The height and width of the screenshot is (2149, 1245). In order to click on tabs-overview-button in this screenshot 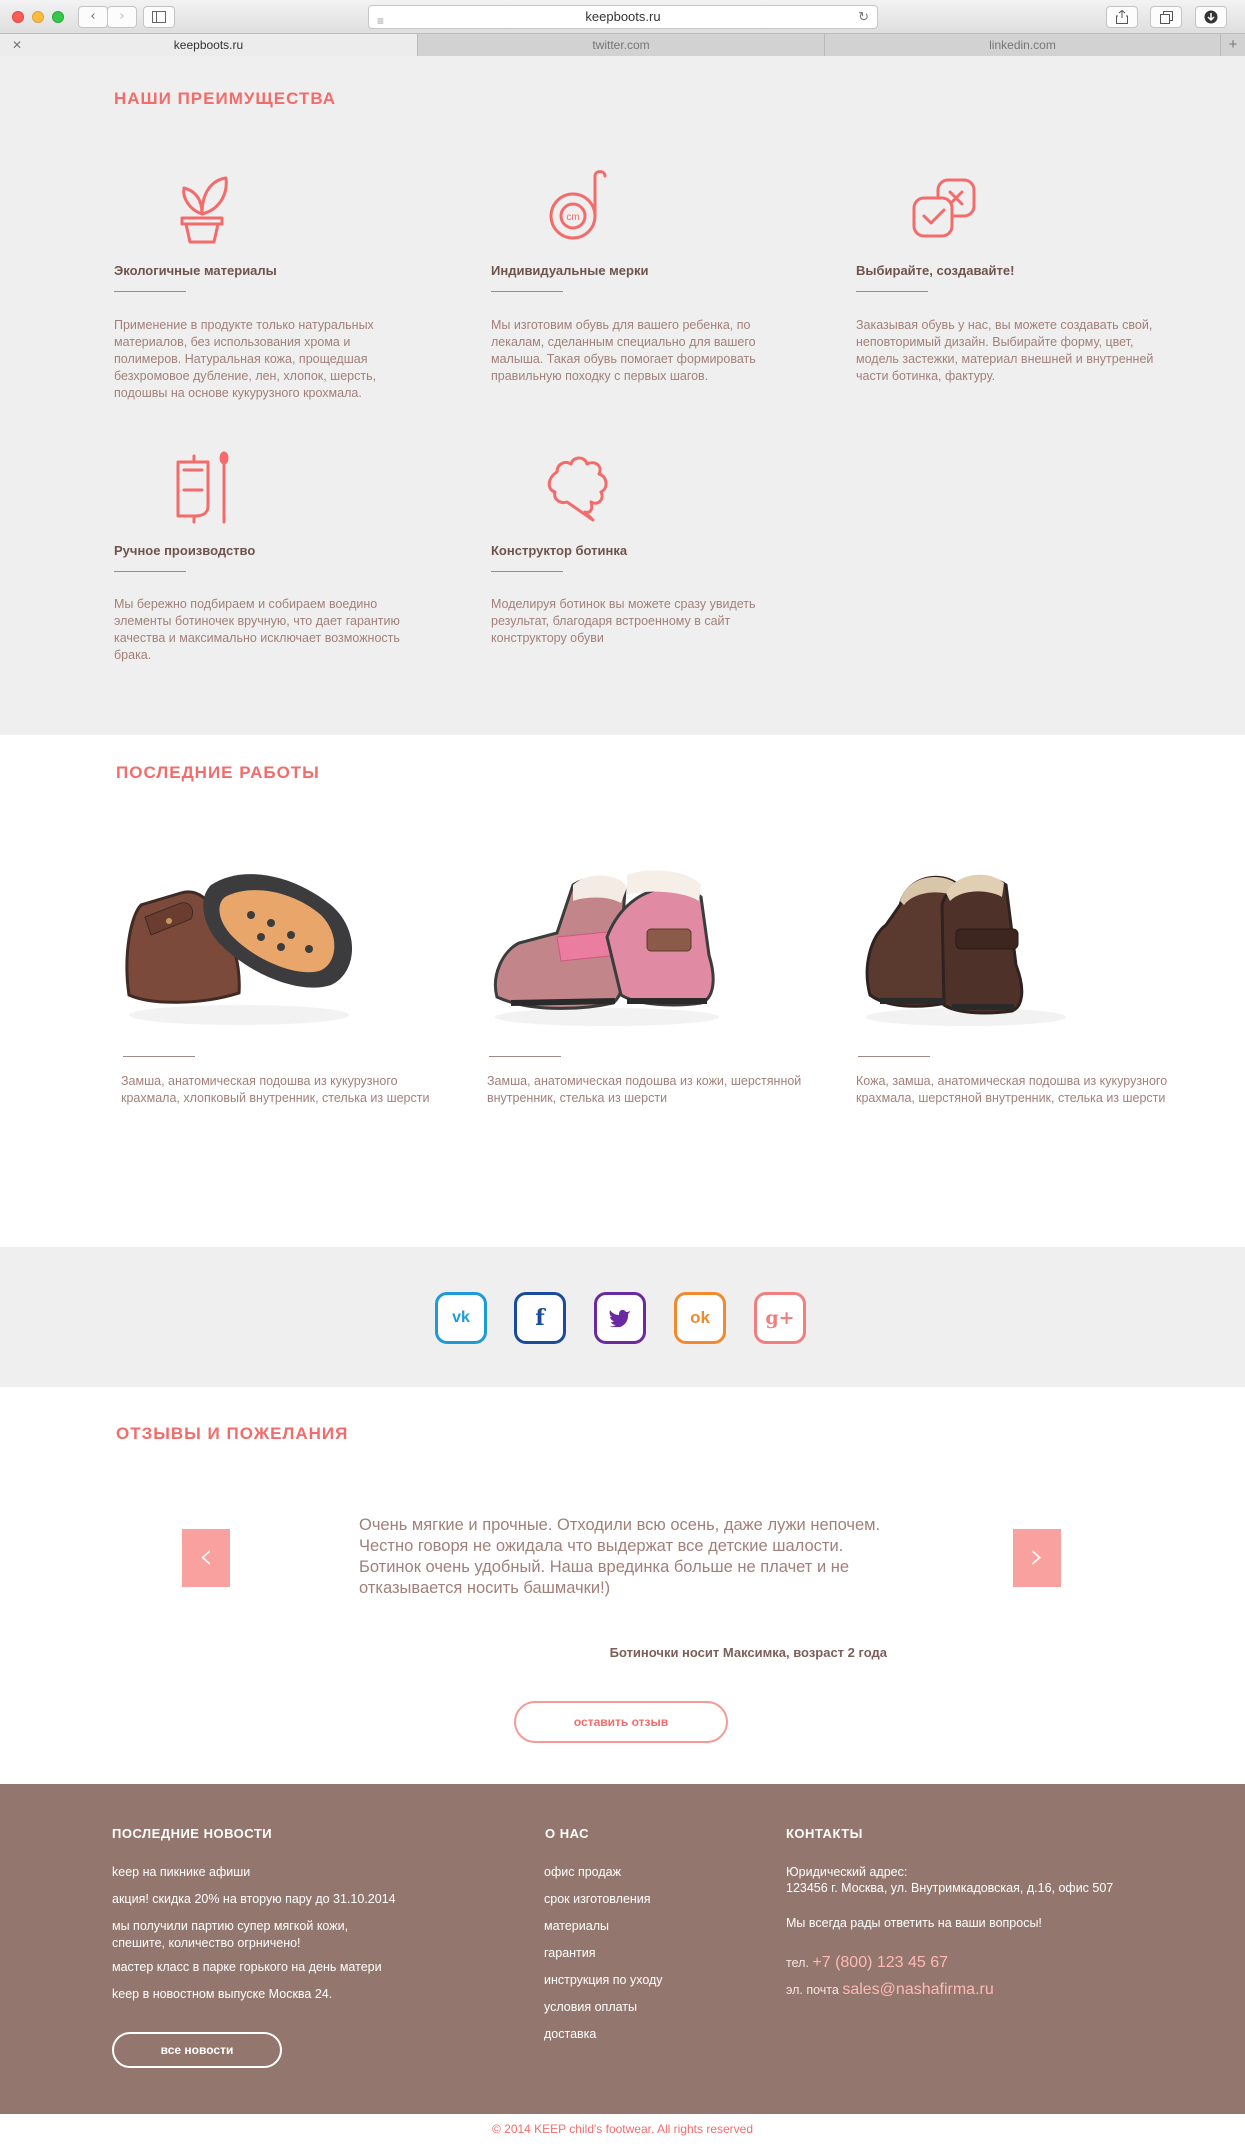, I will do `click(1166, 17)`.